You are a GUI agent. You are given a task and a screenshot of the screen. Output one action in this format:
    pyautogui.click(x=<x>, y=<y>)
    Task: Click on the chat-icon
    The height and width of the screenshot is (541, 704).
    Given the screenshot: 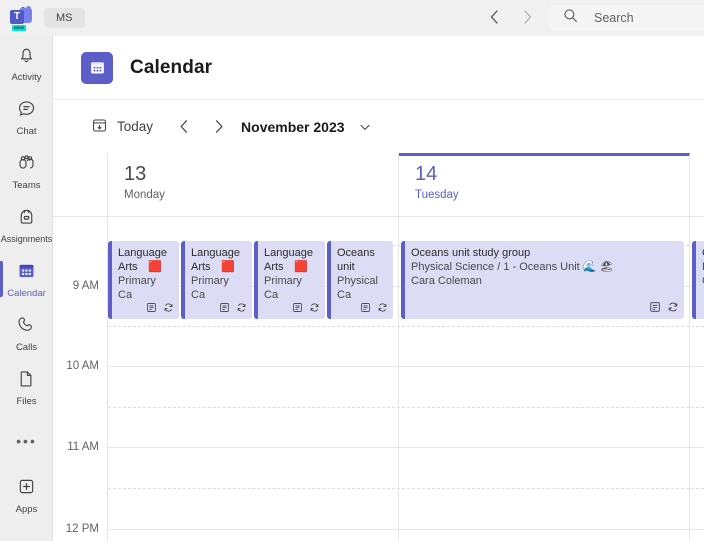 What is the action you would take?
    pyautogui.click(x=26, y=111)
    